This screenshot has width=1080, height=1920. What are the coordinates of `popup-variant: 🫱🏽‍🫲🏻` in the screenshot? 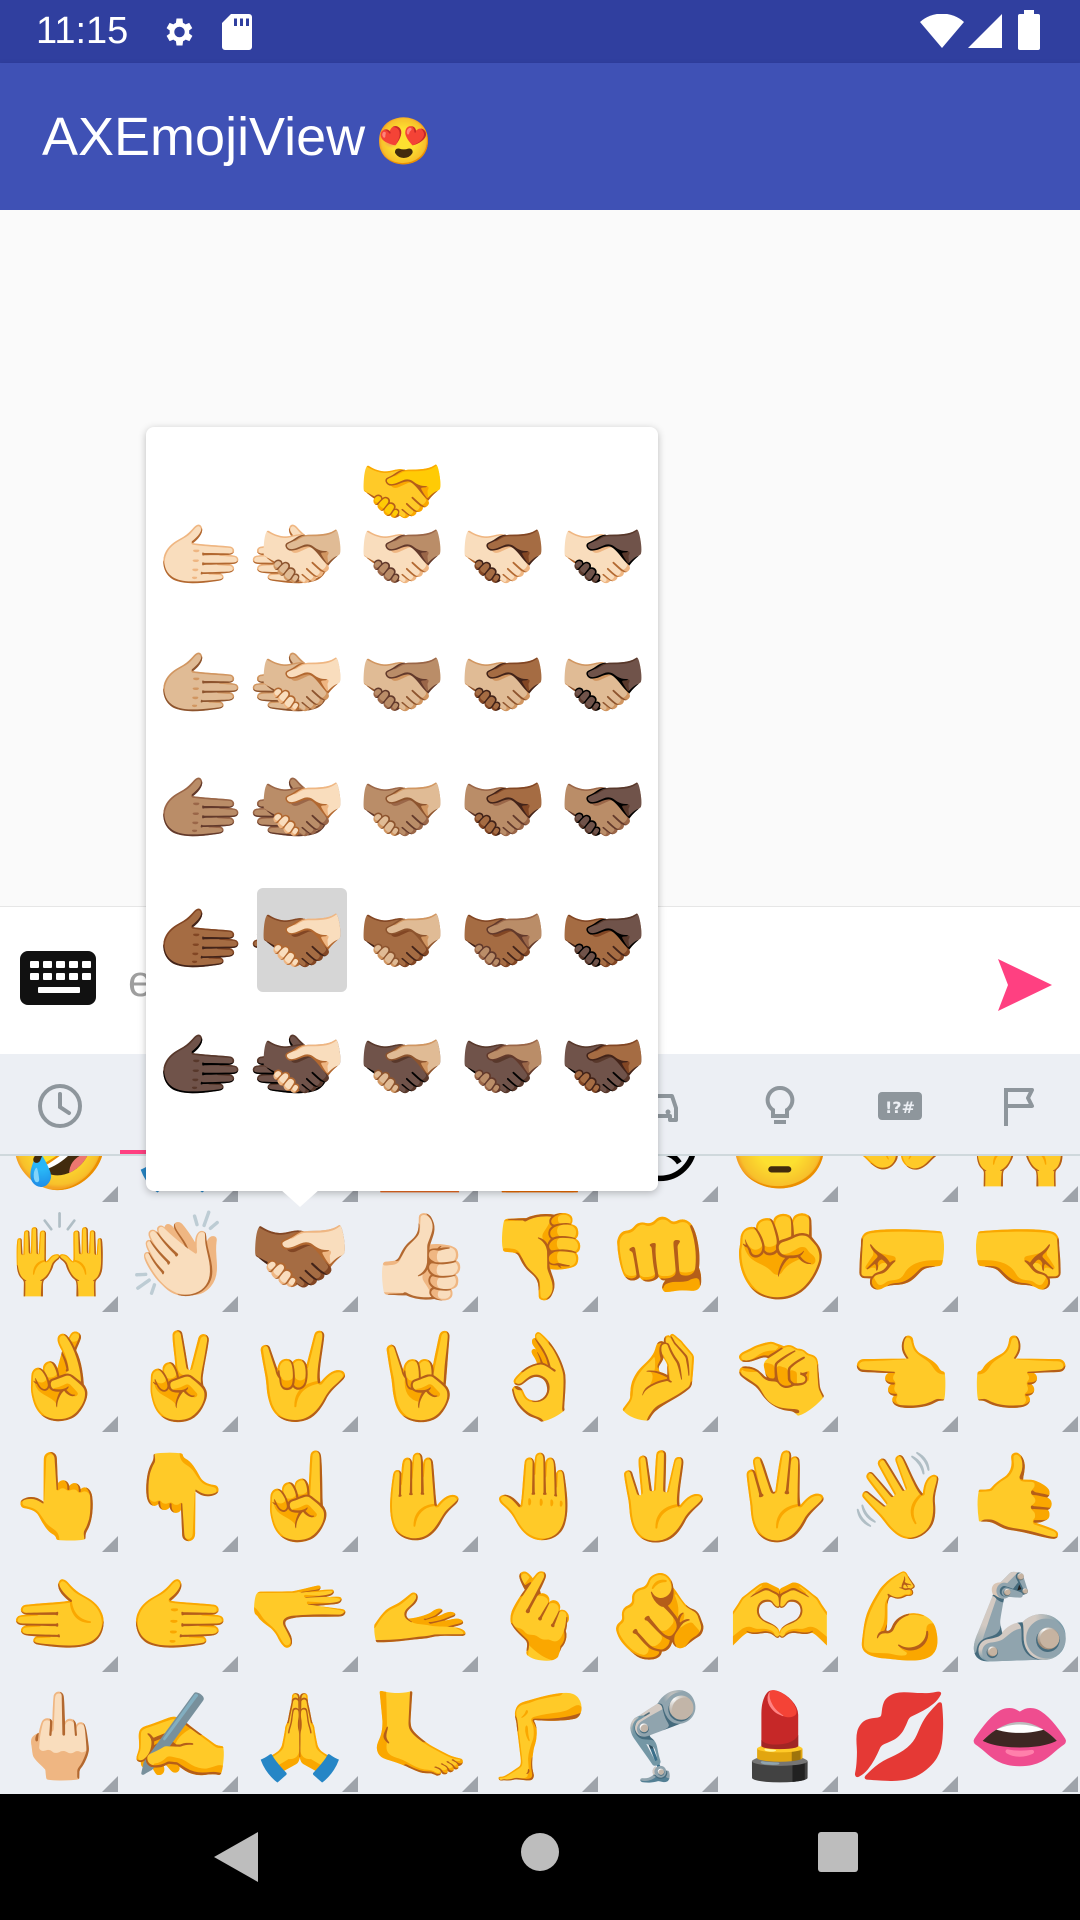 It's located at (302, 809).